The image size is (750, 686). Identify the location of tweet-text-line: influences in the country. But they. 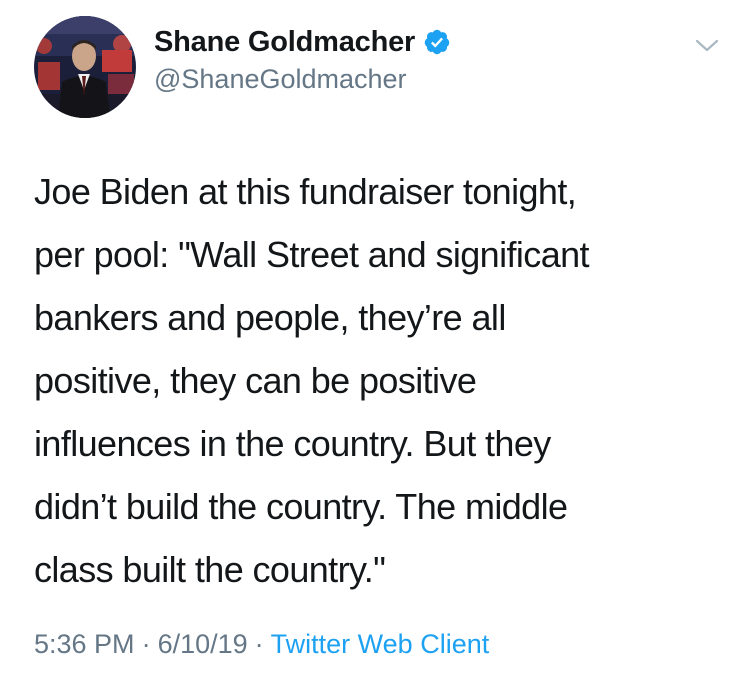
(292, 443).